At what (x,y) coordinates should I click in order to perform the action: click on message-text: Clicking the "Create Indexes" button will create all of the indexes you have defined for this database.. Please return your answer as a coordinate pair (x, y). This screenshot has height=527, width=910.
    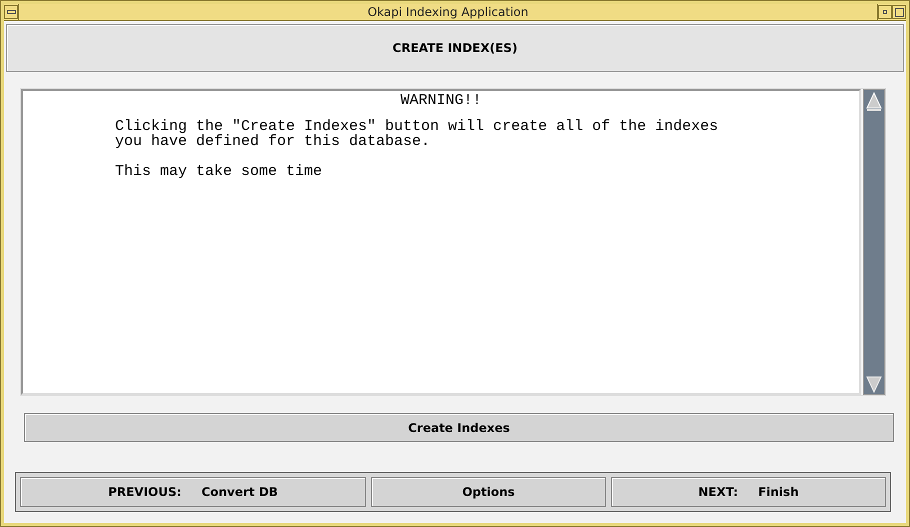
    Looking at the image, I should click on (416, 134).